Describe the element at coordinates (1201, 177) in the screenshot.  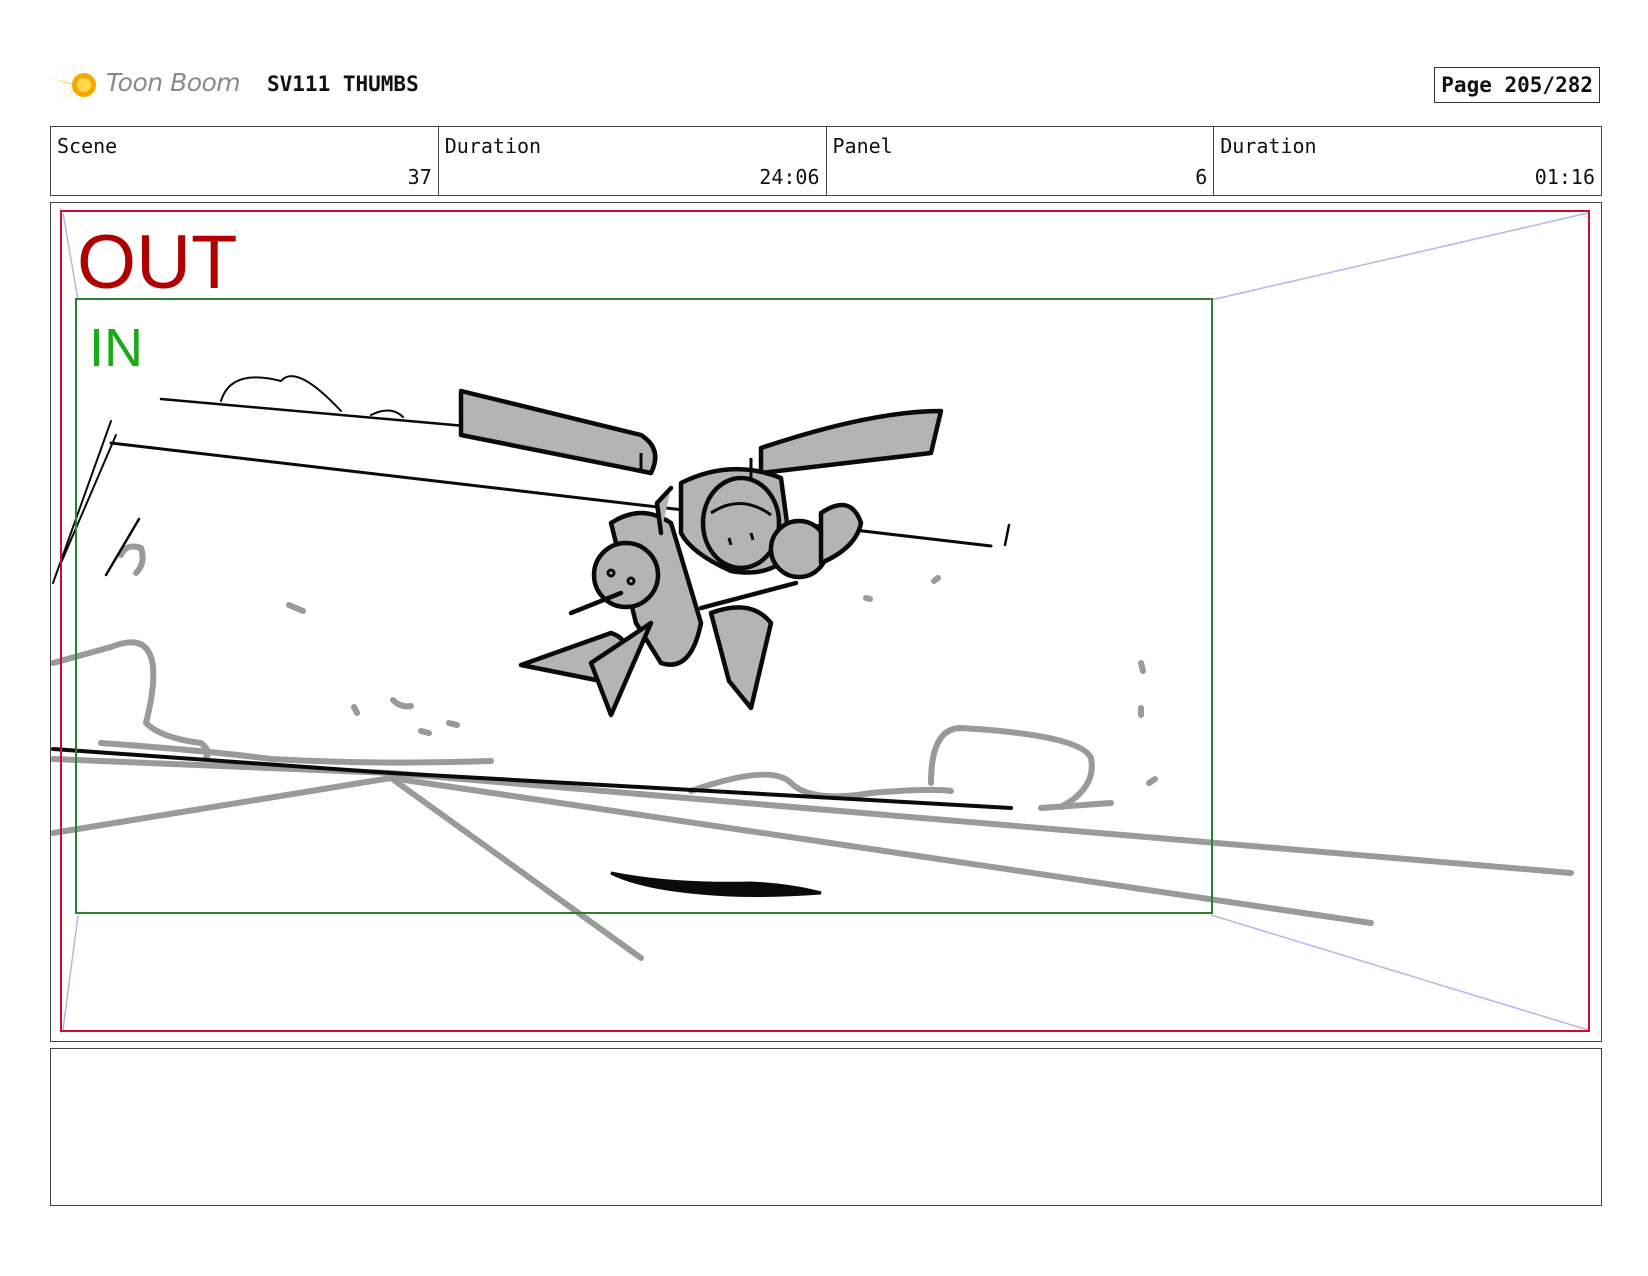
I see `panel-value: 6` at that location.